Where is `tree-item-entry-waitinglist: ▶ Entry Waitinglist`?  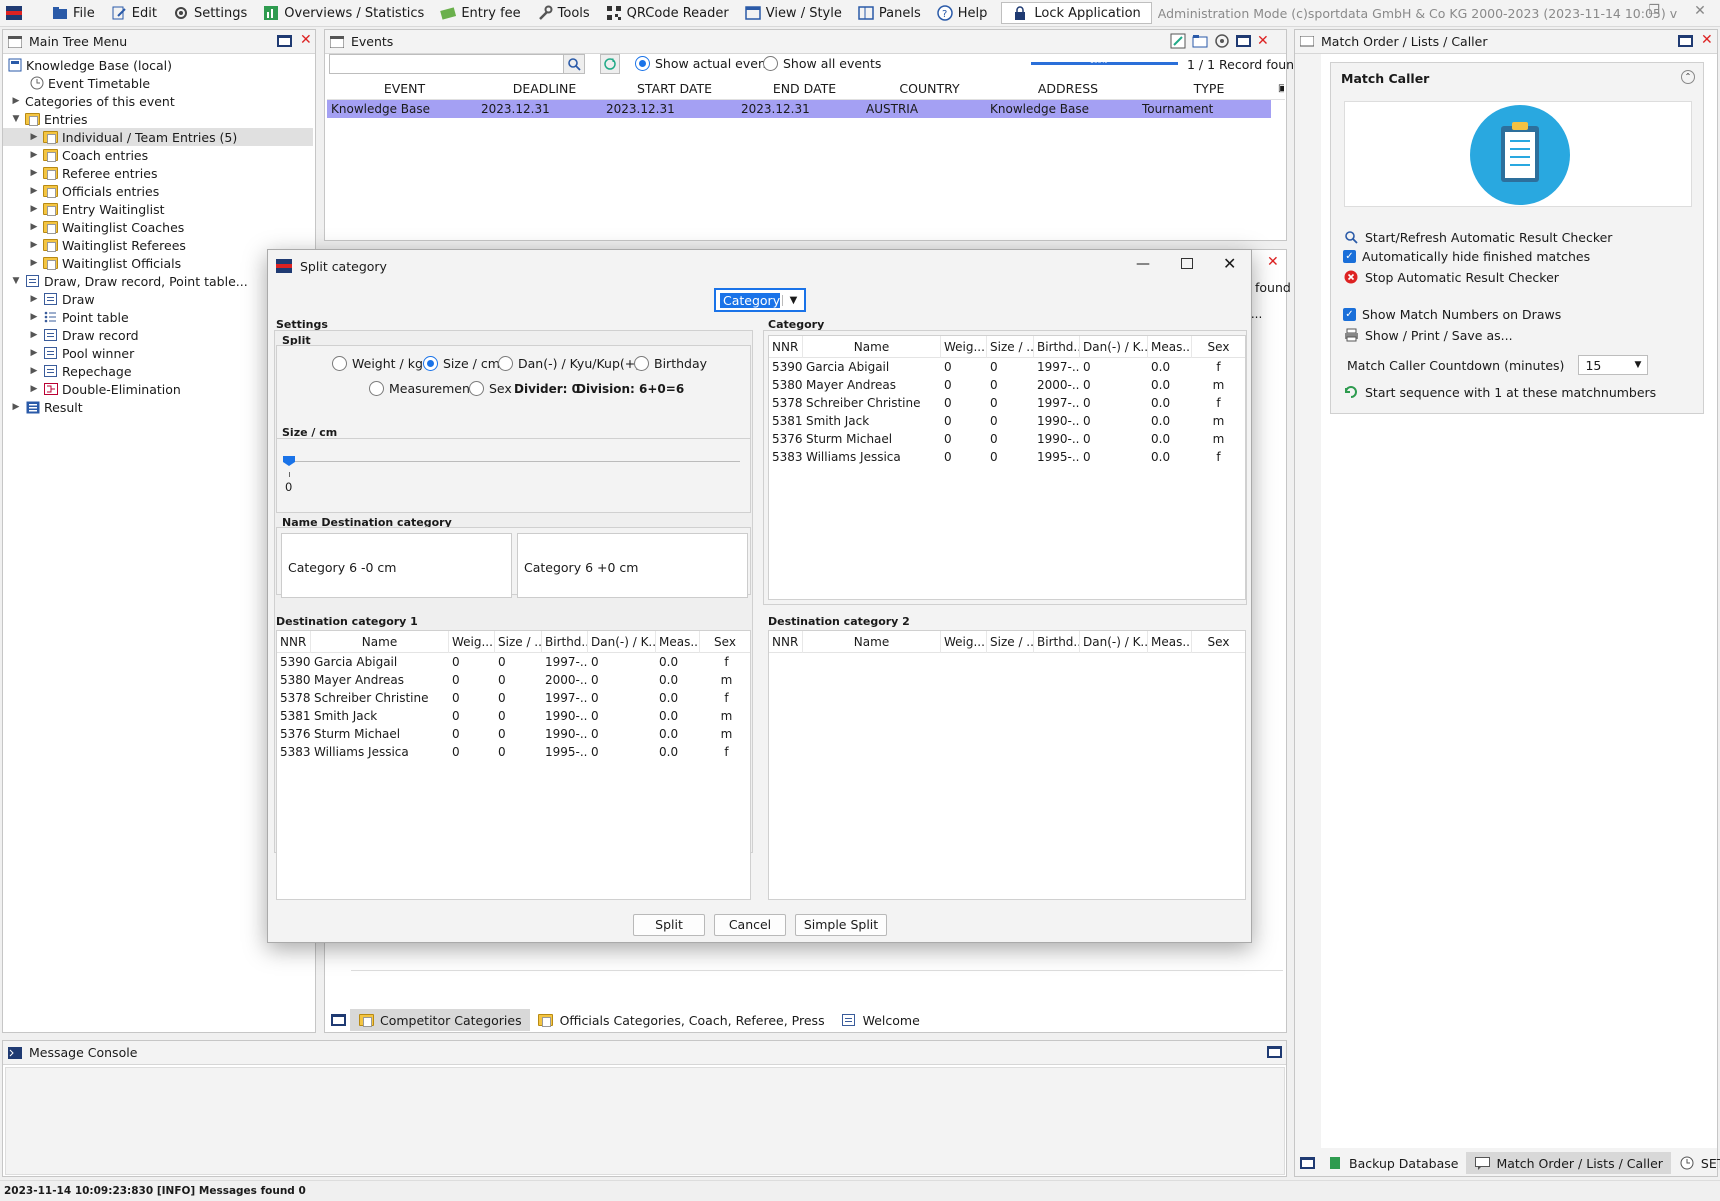 tree-item-entry-waitinglist: ▶ Entry Waitinglist is located at coordinates (97, 209).